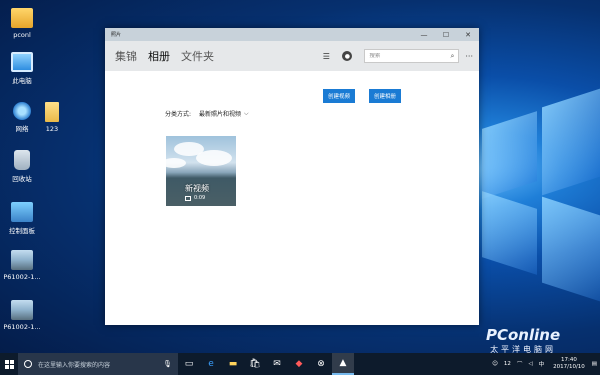  Describe the element at coordinates (22, 231) in the screenshot. I see `desktop-icon-label: 控制面板` at that location.